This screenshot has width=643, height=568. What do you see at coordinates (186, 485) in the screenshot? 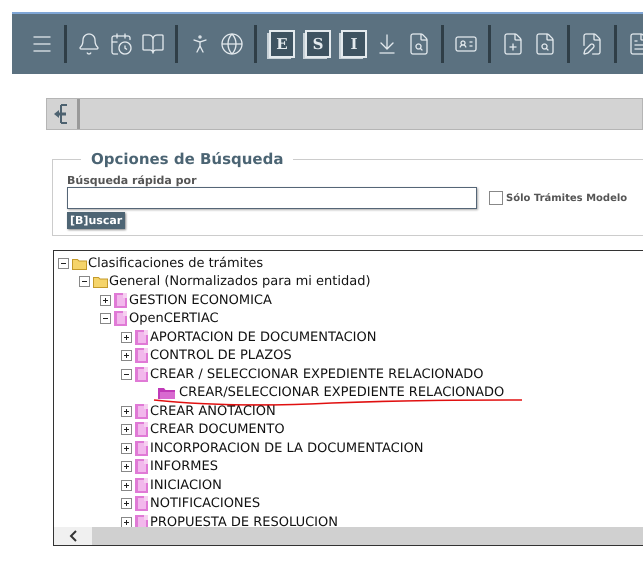
I see `tree-item: INICIACION` at bounding box center [186, 485].